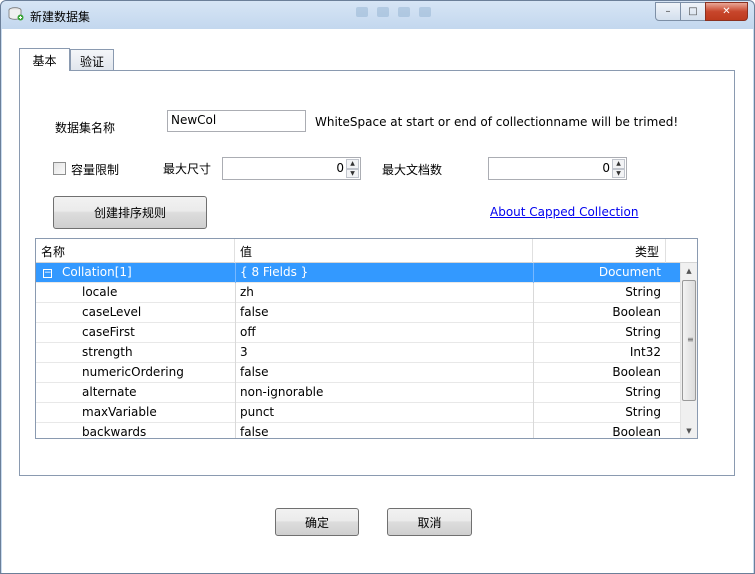 This screenshot has height=574, width=755. I want to click on cancel-button: 取消, so click(429, 522).